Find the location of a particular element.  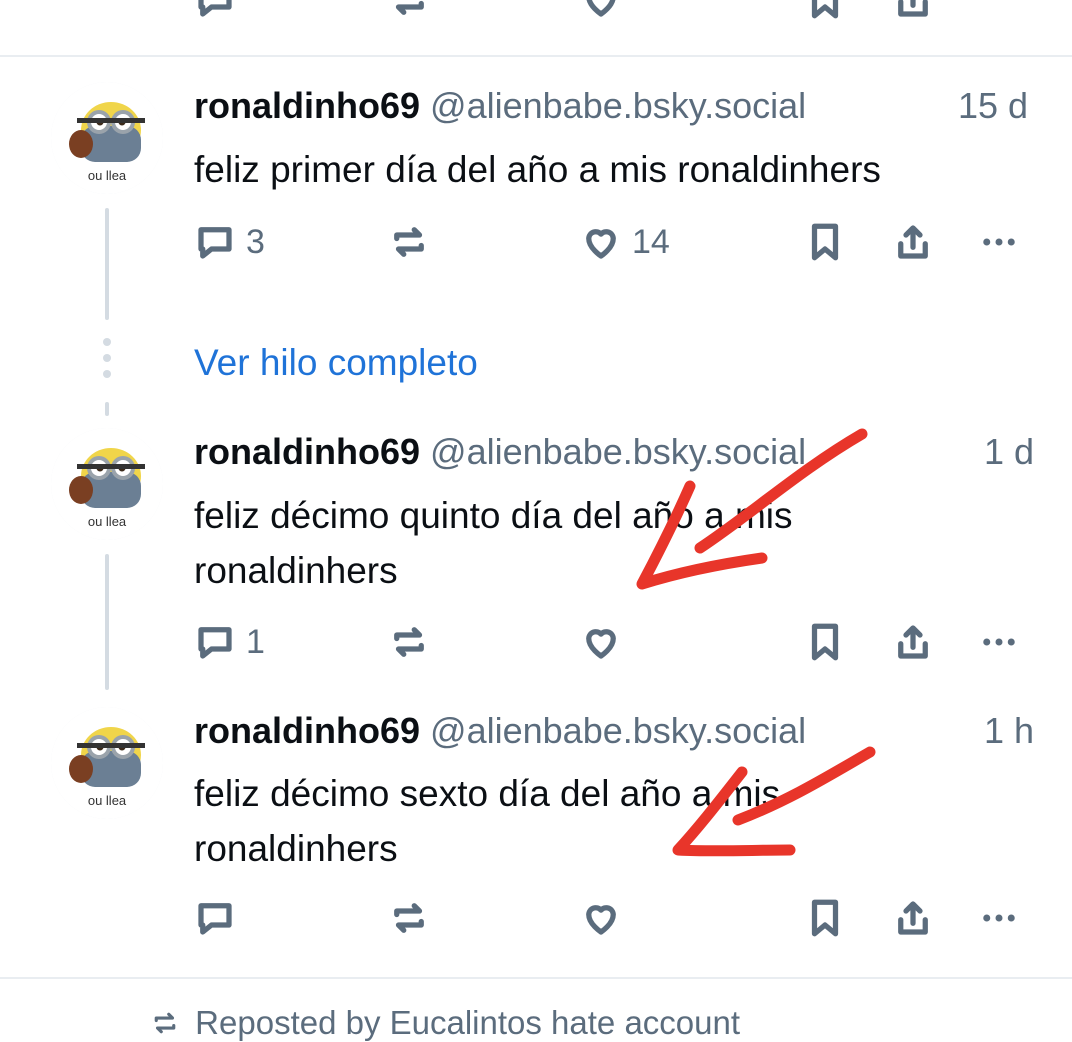

reply-button: 3 is located at coordinates (229, 242).